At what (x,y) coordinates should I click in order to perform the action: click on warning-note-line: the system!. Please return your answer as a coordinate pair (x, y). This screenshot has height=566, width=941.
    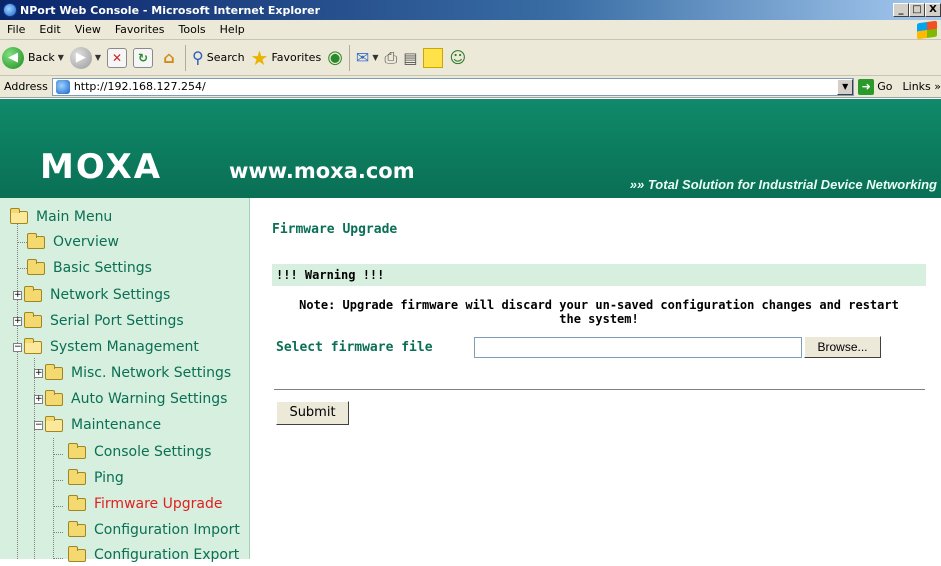
    Looking at the image, I should click on (599, 319).